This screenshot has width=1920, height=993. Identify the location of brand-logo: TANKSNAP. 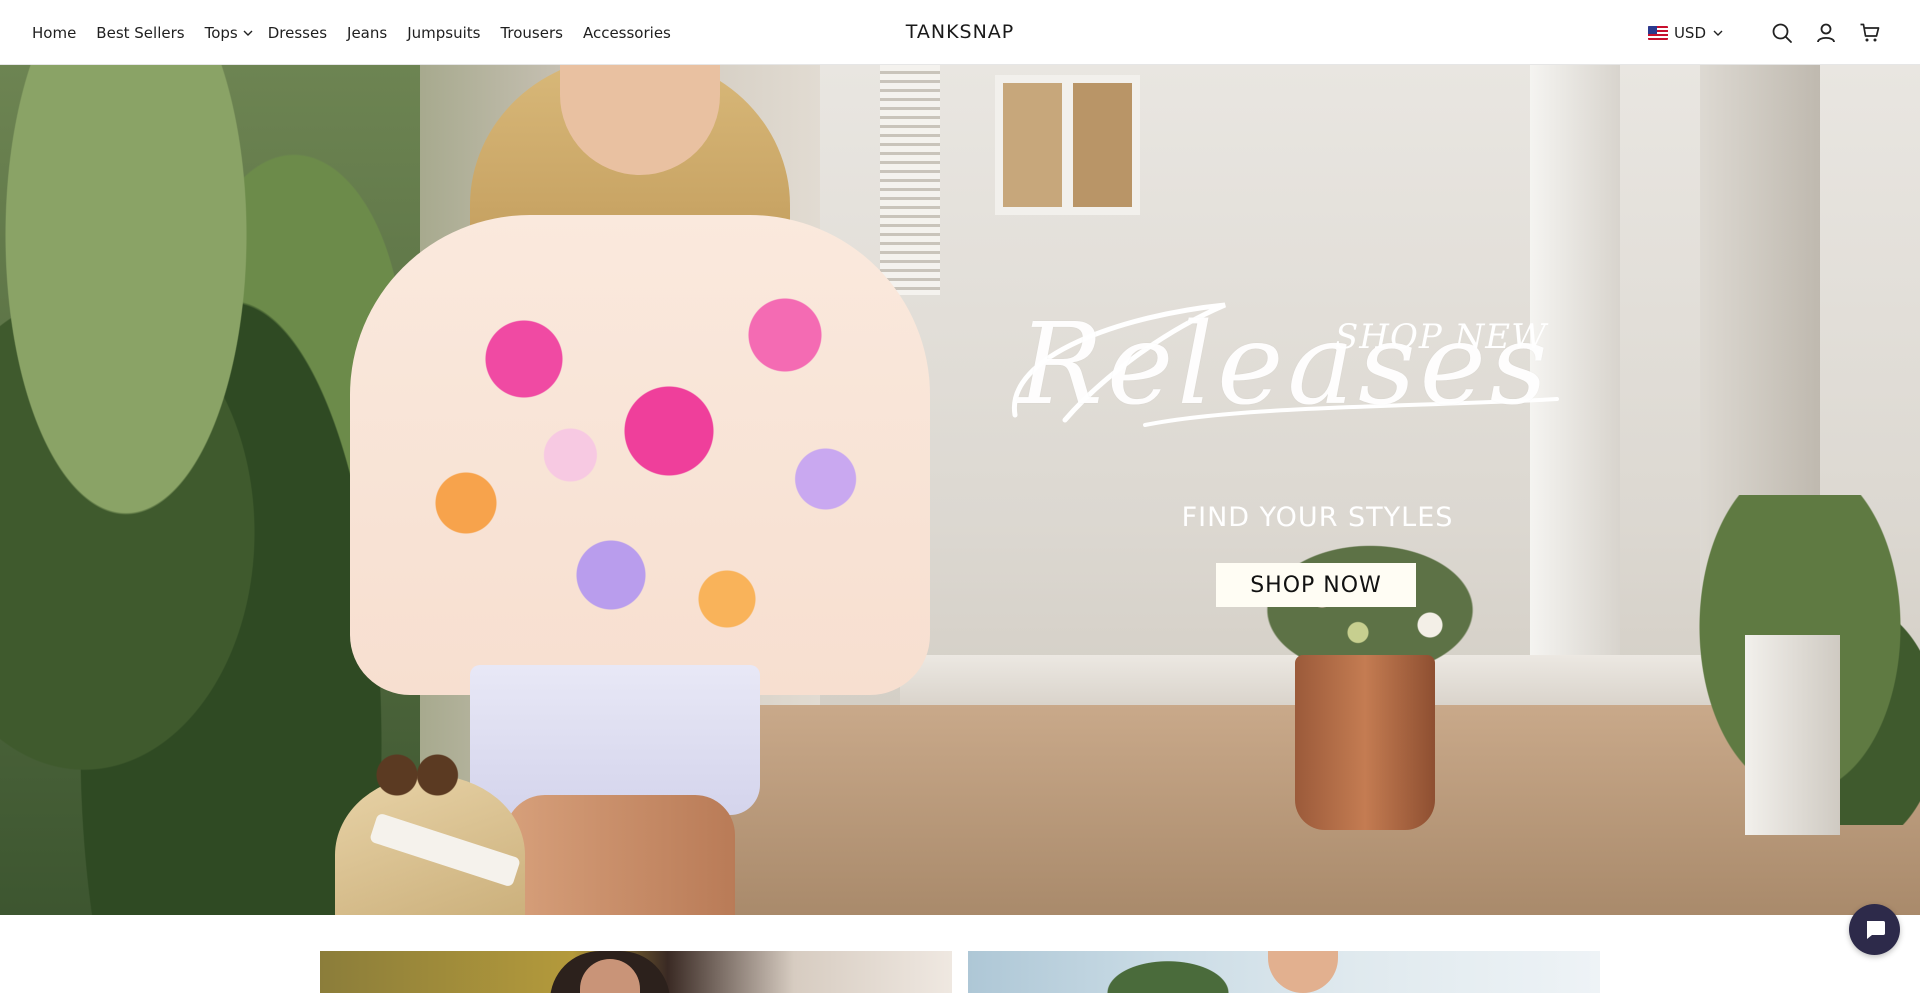
(960, 32).